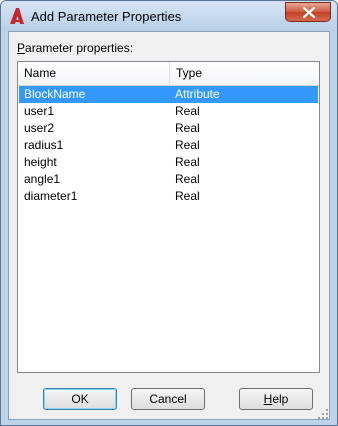  What do you see at coordinates (75, 48) in the screenshot?
I see `parameter-properties-label: Parameter properties:` at bounding box center [75, 48].